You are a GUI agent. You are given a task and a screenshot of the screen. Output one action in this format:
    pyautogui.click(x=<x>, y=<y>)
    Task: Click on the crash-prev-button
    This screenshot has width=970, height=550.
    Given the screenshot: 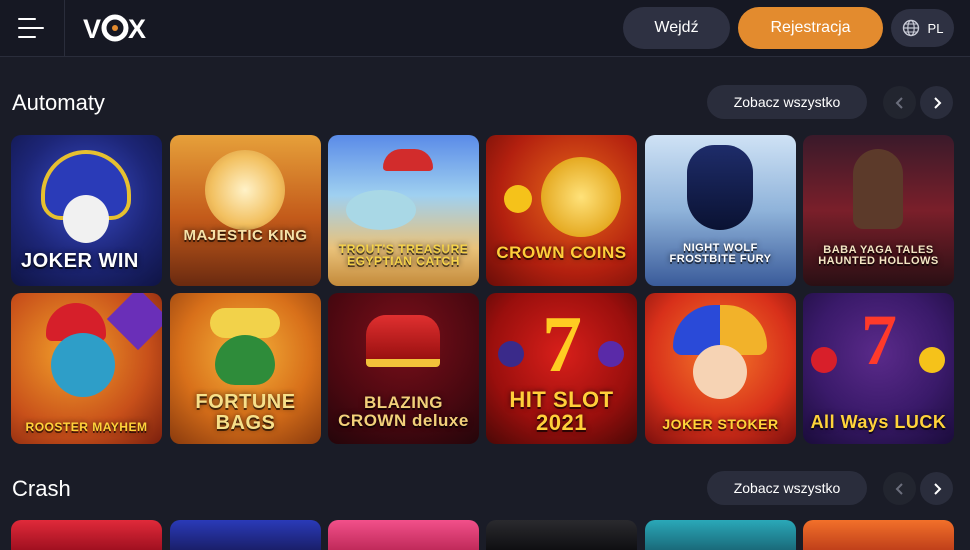 What is the action you would take?
    pyautogui.click(x=899, y=488)
    